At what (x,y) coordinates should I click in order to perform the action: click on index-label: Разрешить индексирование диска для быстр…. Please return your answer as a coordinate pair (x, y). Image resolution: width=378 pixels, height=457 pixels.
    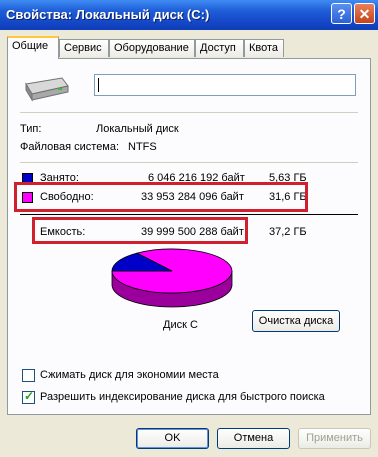
    Looking at the image, I should click on (182, 397).